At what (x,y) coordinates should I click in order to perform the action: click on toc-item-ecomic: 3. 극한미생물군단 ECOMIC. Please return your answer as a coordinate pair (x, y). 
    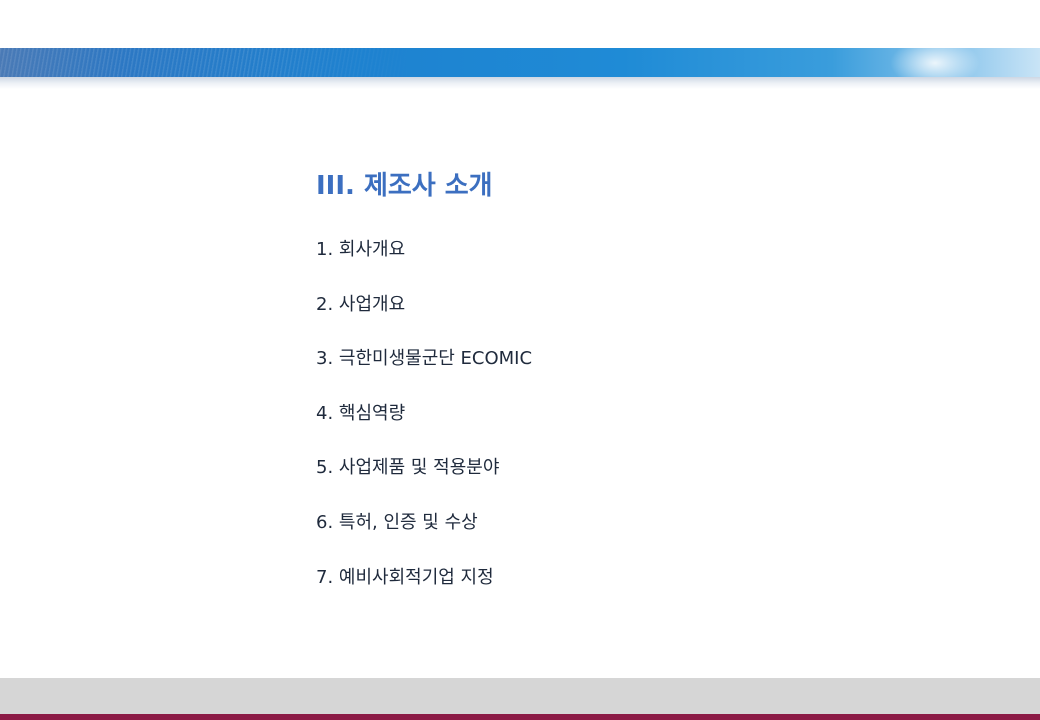
    Looking at the image, I should click on (424, 359).